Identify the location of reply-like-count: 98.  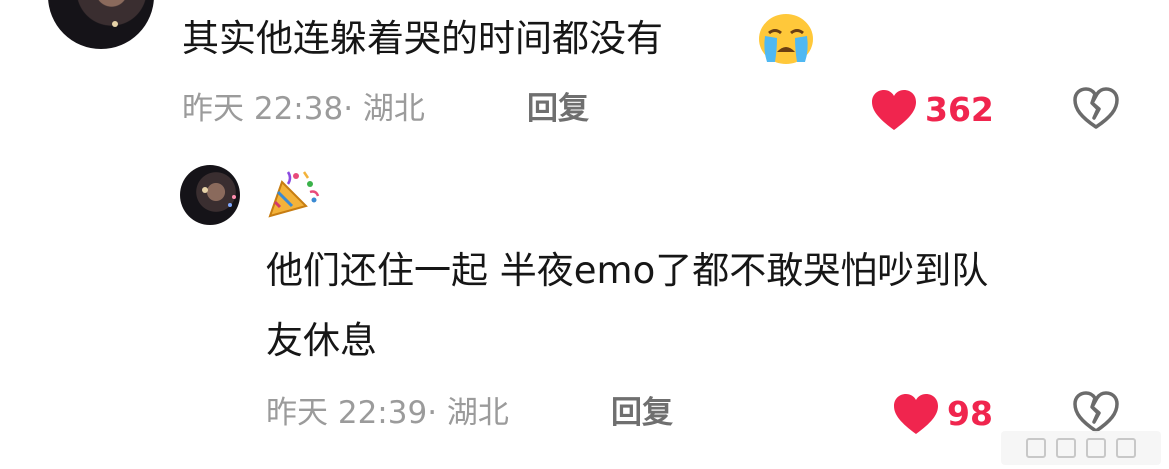
(970, 413).